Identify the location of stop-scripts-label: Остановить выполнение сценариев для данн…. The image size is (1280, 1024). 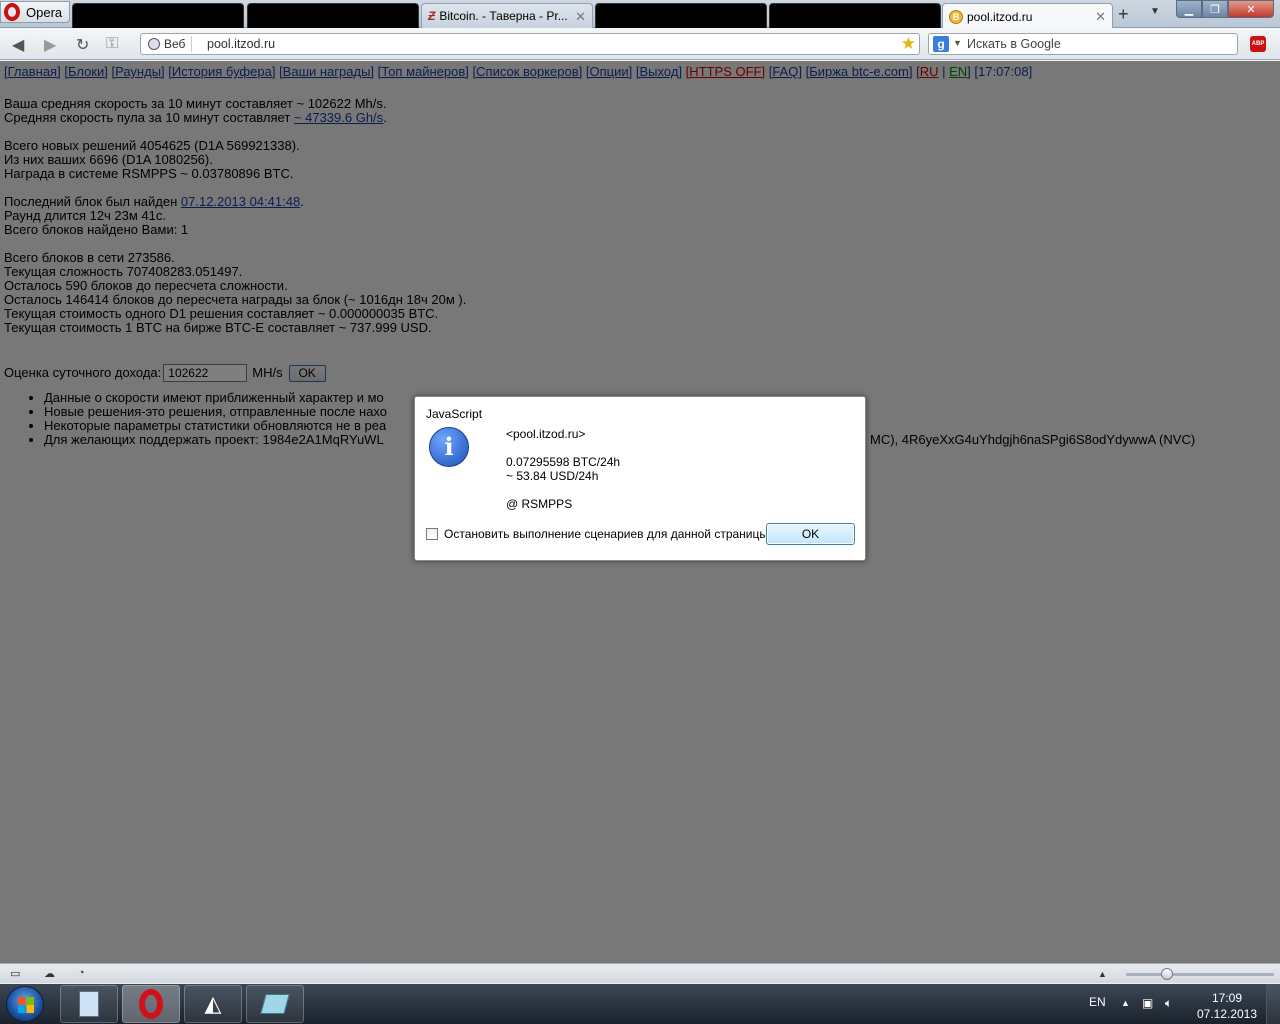
(606, 534).